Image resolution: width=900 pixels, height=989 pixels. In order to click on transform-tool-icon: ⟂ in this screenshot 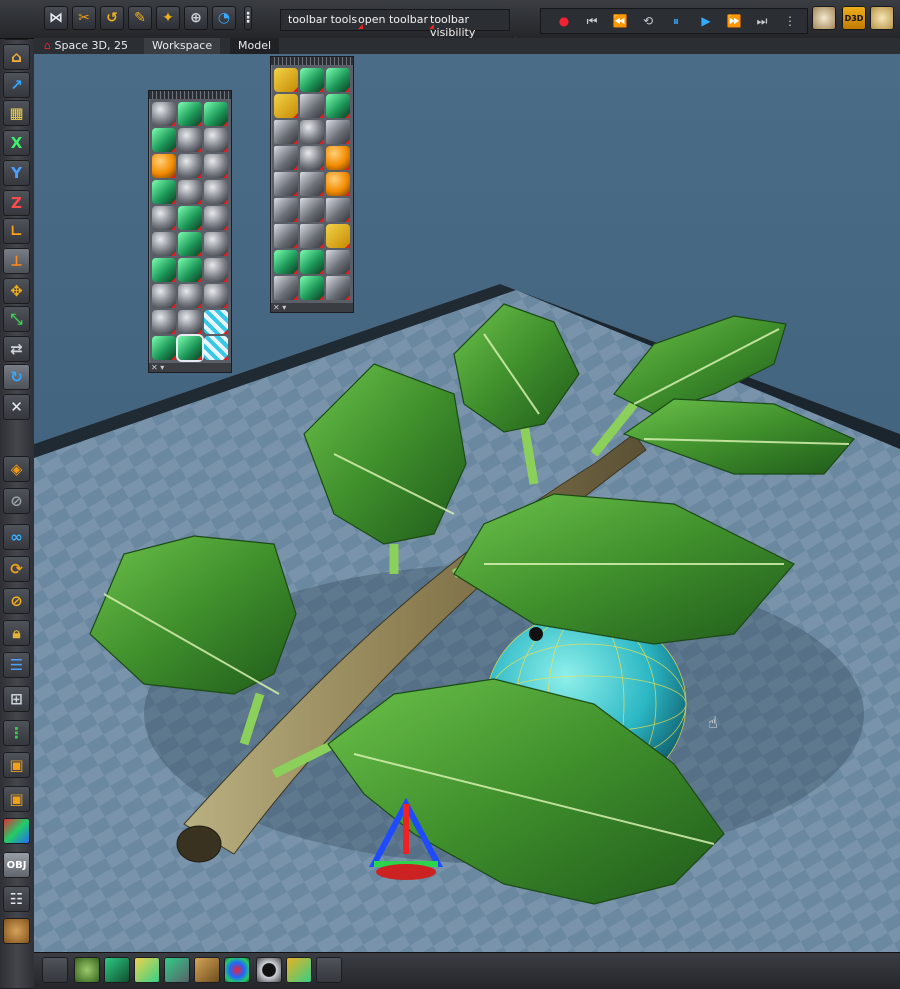, I will do `click(16, 261)`.